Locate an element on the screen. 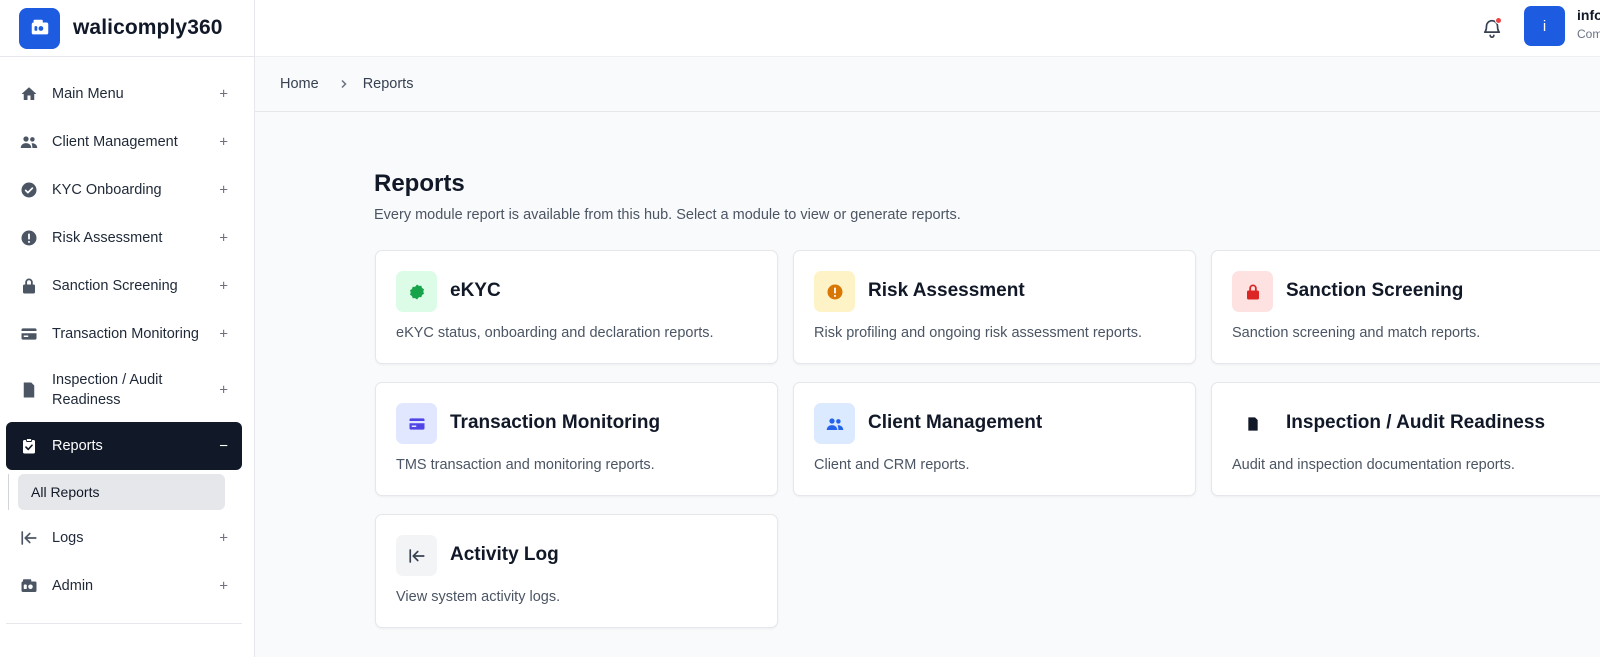 The height and width of the screenshot is (657, 1600). card-description: Client and CRM reports. is located at coordinates (892, 465).